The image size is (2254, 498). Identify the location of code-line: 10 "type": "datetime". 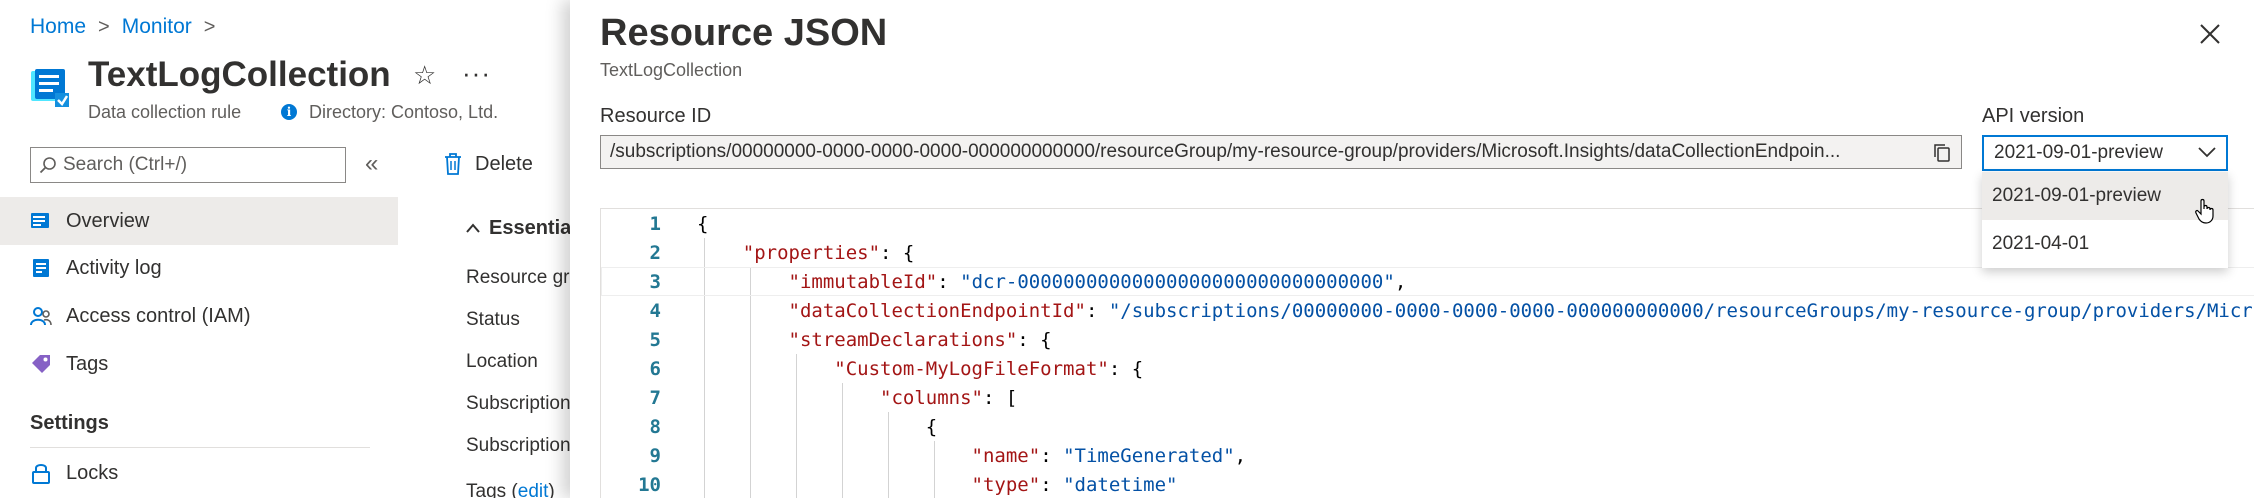
(1427, 484).